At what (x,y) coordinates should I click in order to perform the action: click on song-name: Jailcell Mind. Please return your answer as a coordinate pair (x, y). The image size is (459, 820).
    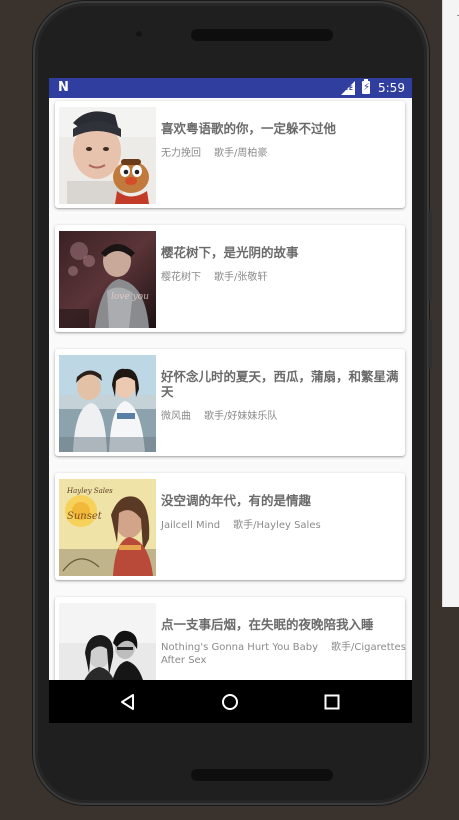
    Looking at the image, I should click on (191, 525).